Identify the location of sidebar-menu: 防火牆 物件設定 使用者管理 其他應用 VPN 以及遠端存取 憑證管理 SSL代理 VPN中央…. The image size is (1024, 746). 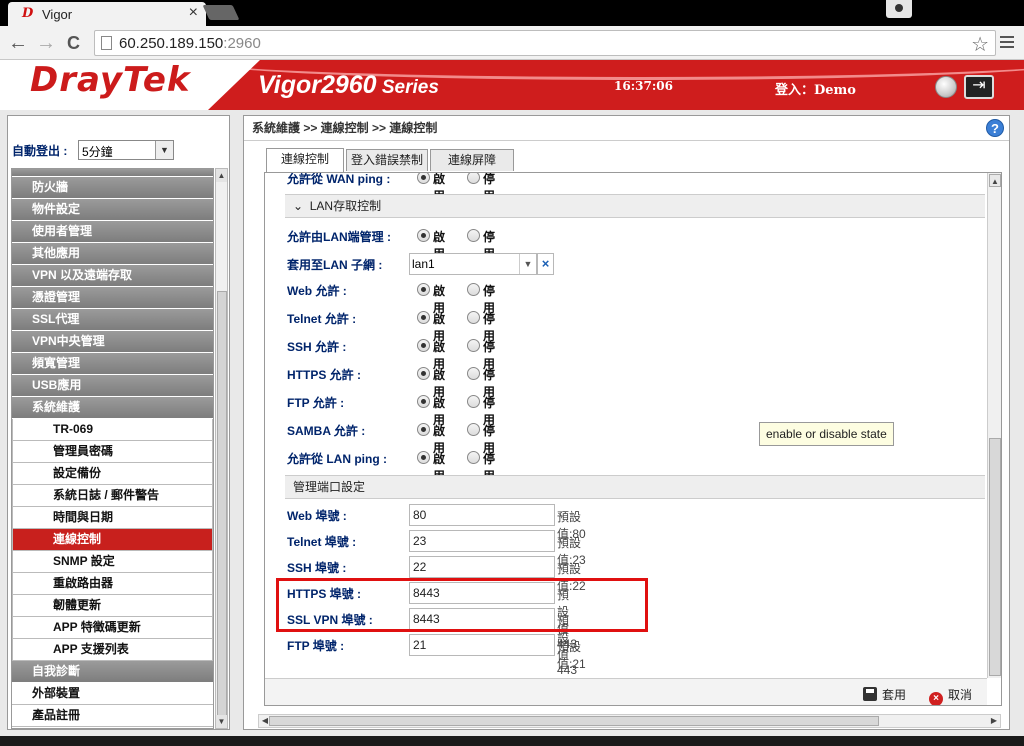
(112, 448).